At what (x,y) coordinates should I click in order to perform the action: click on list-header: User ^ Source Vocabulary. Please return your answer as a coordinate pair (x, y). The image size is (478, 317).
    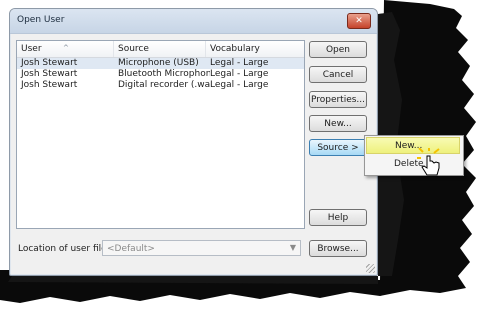
    Looking at the image, I should click on (160, 49).